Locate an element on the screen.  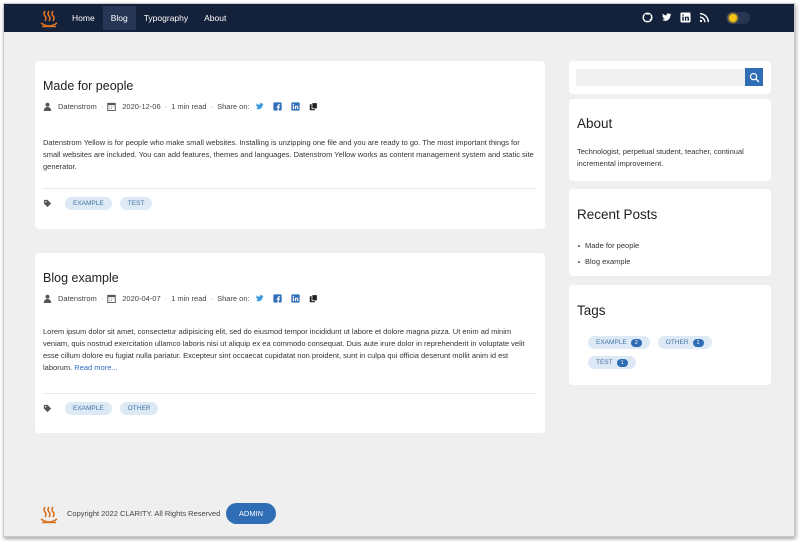
post-title: Blog example is located at coordinates (81, 278).